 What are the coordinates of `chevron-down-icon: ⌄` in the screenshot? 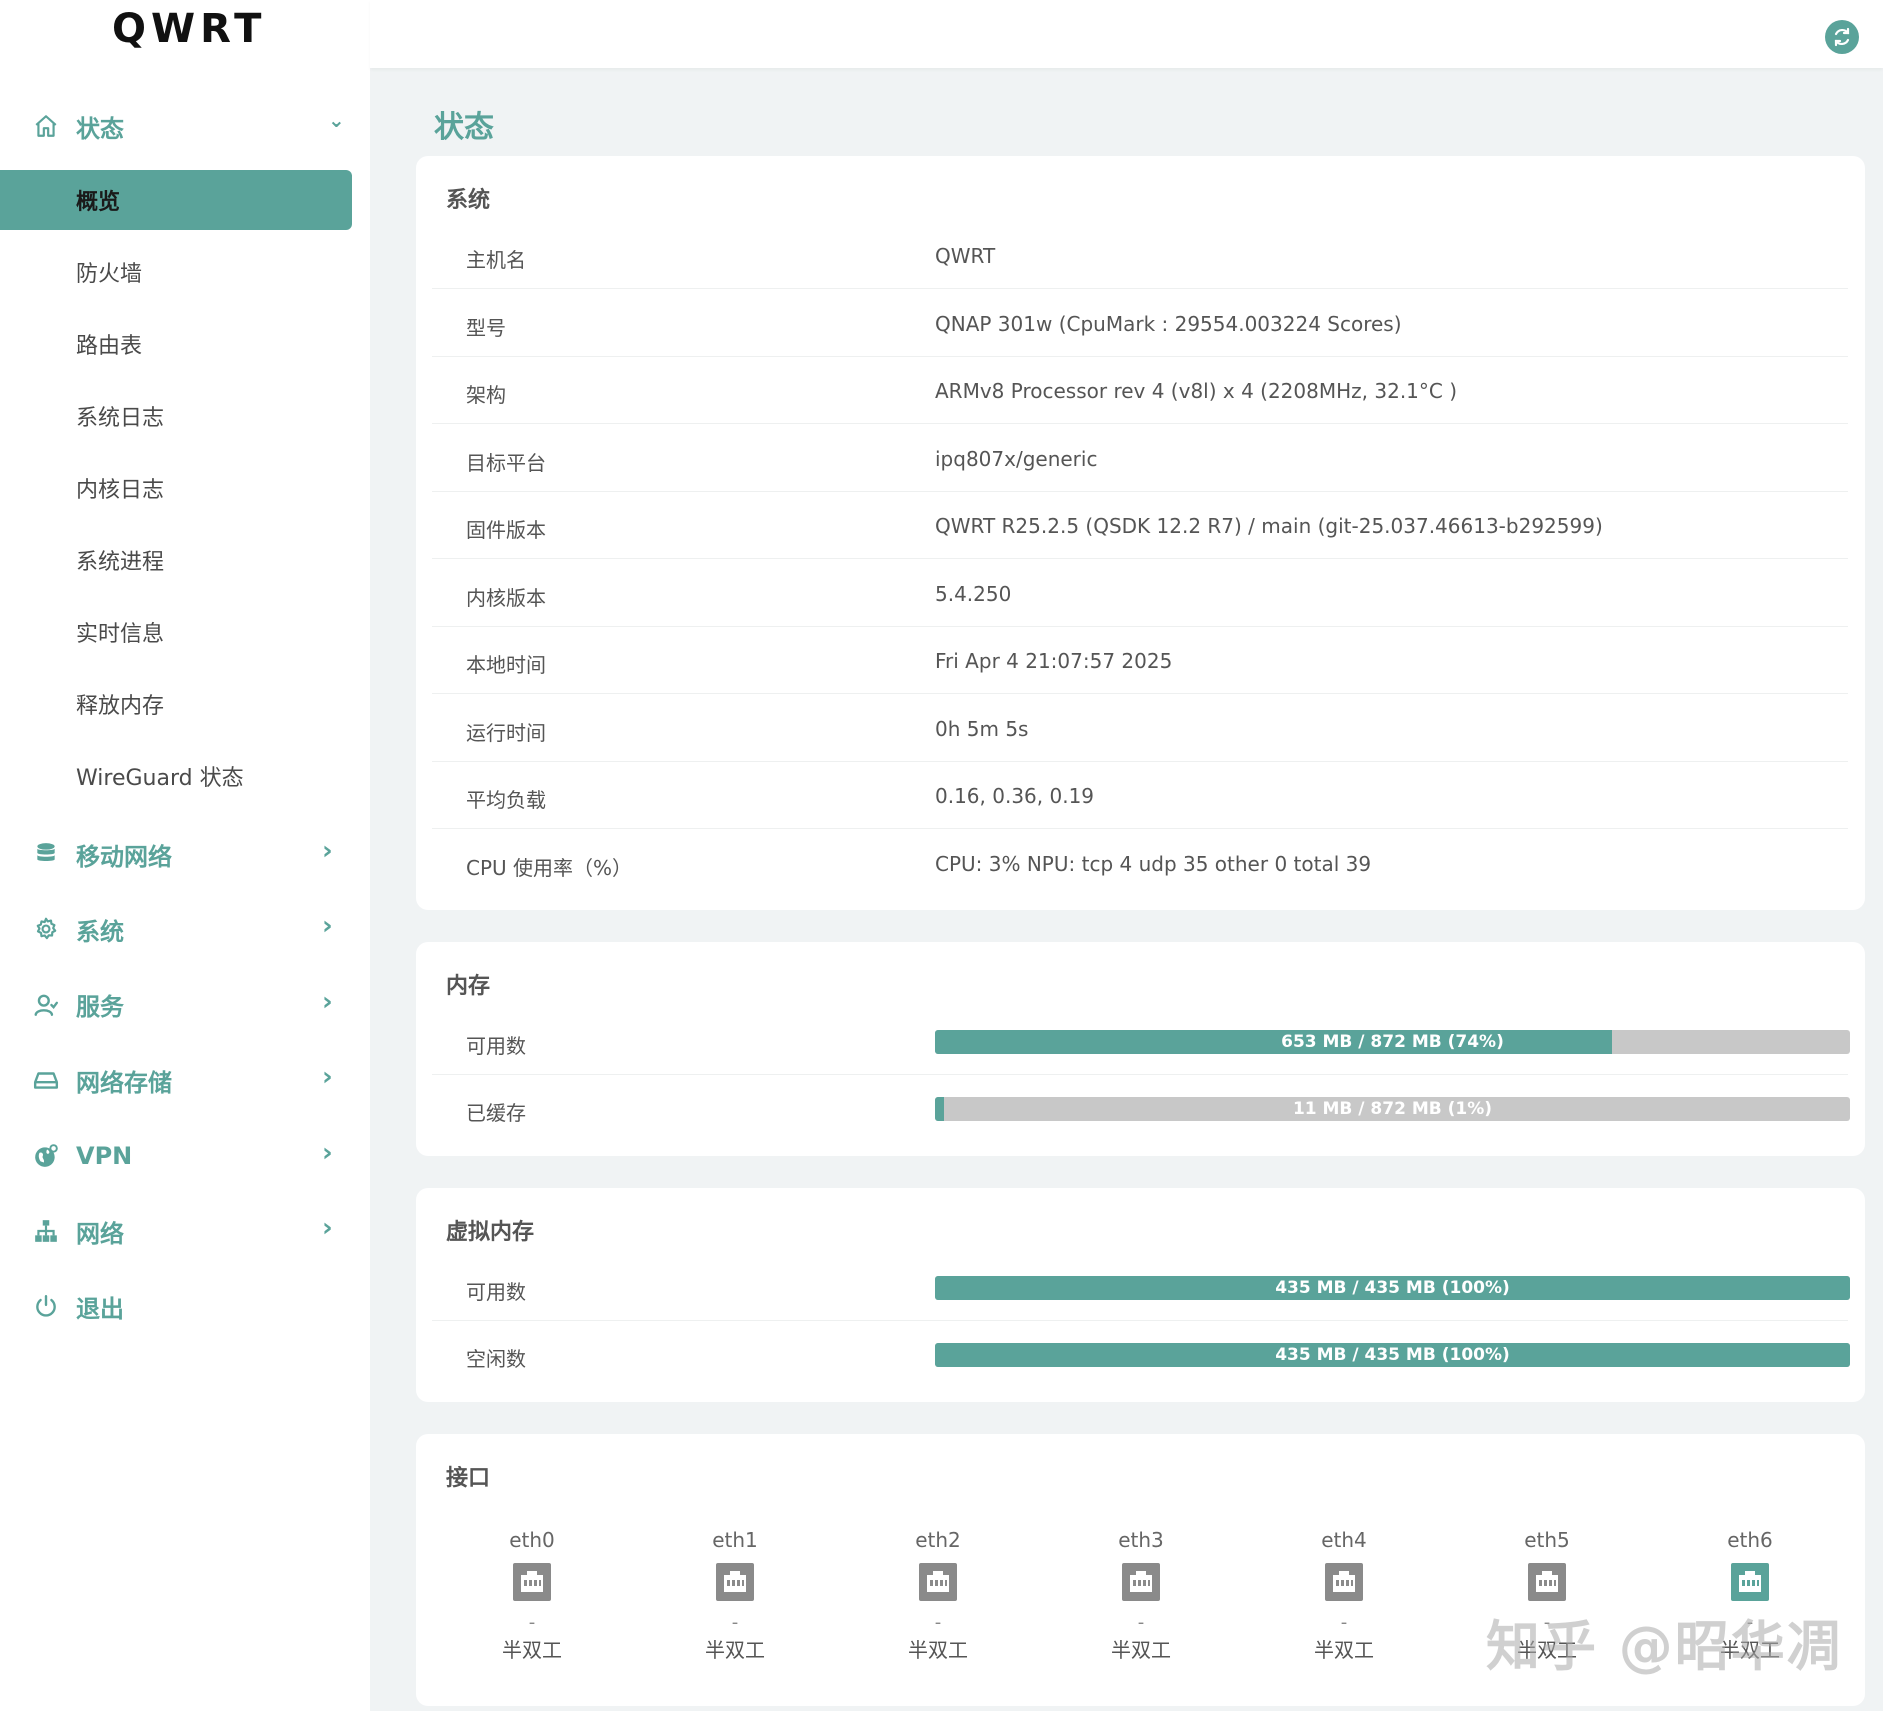 It's located at (336, 120).